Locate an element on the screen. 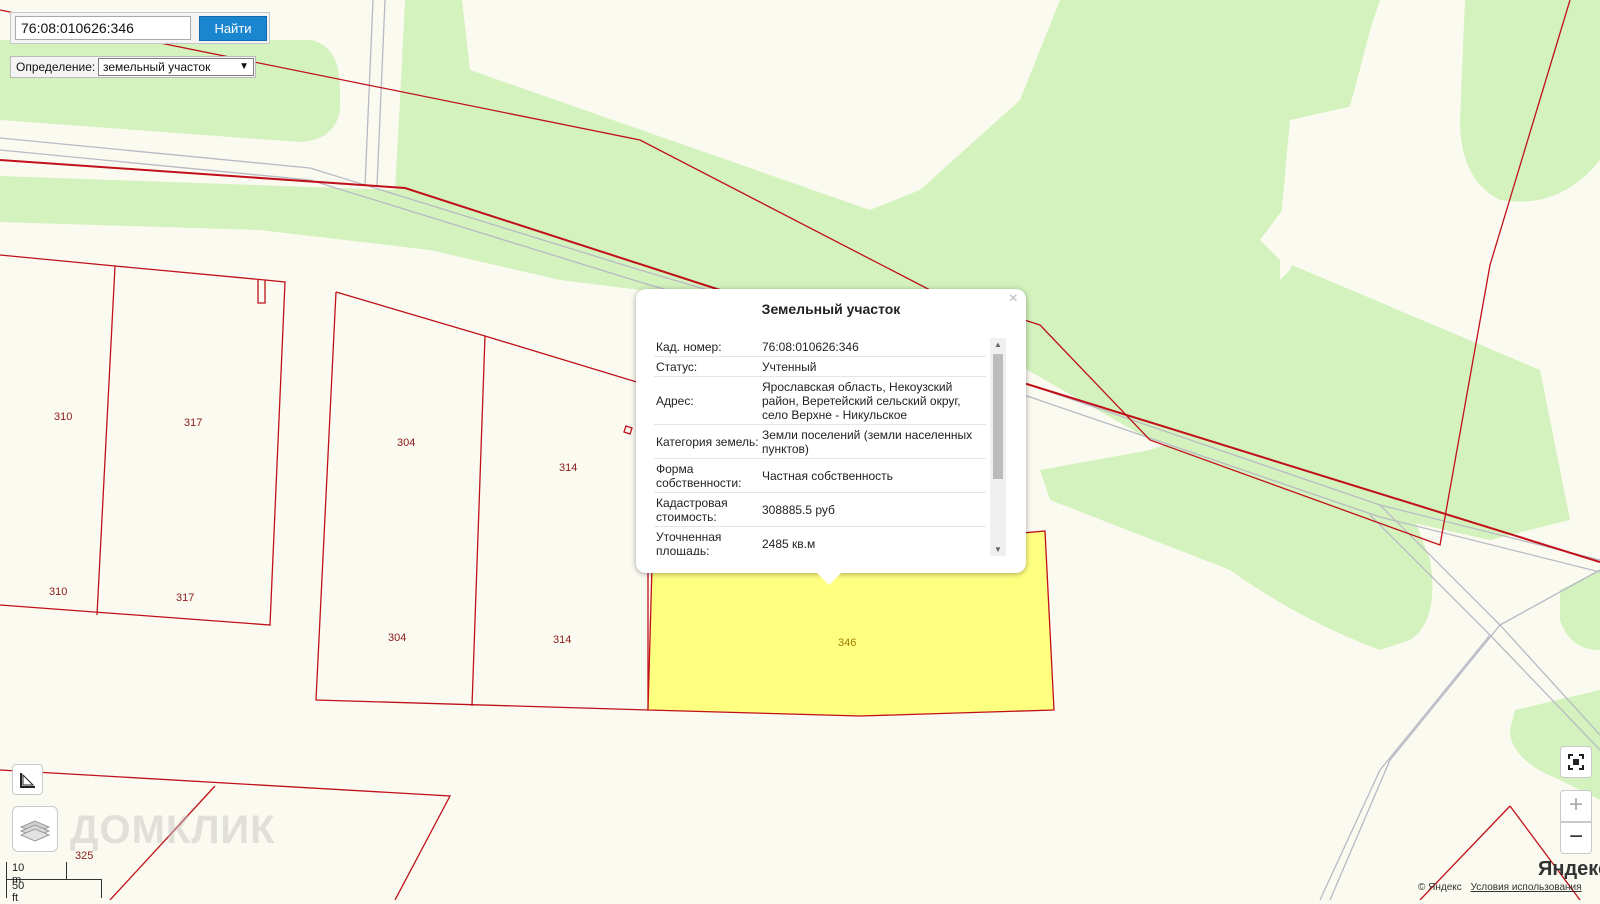  info-value: 2485 кв.м is located at coordinates (789, 543).